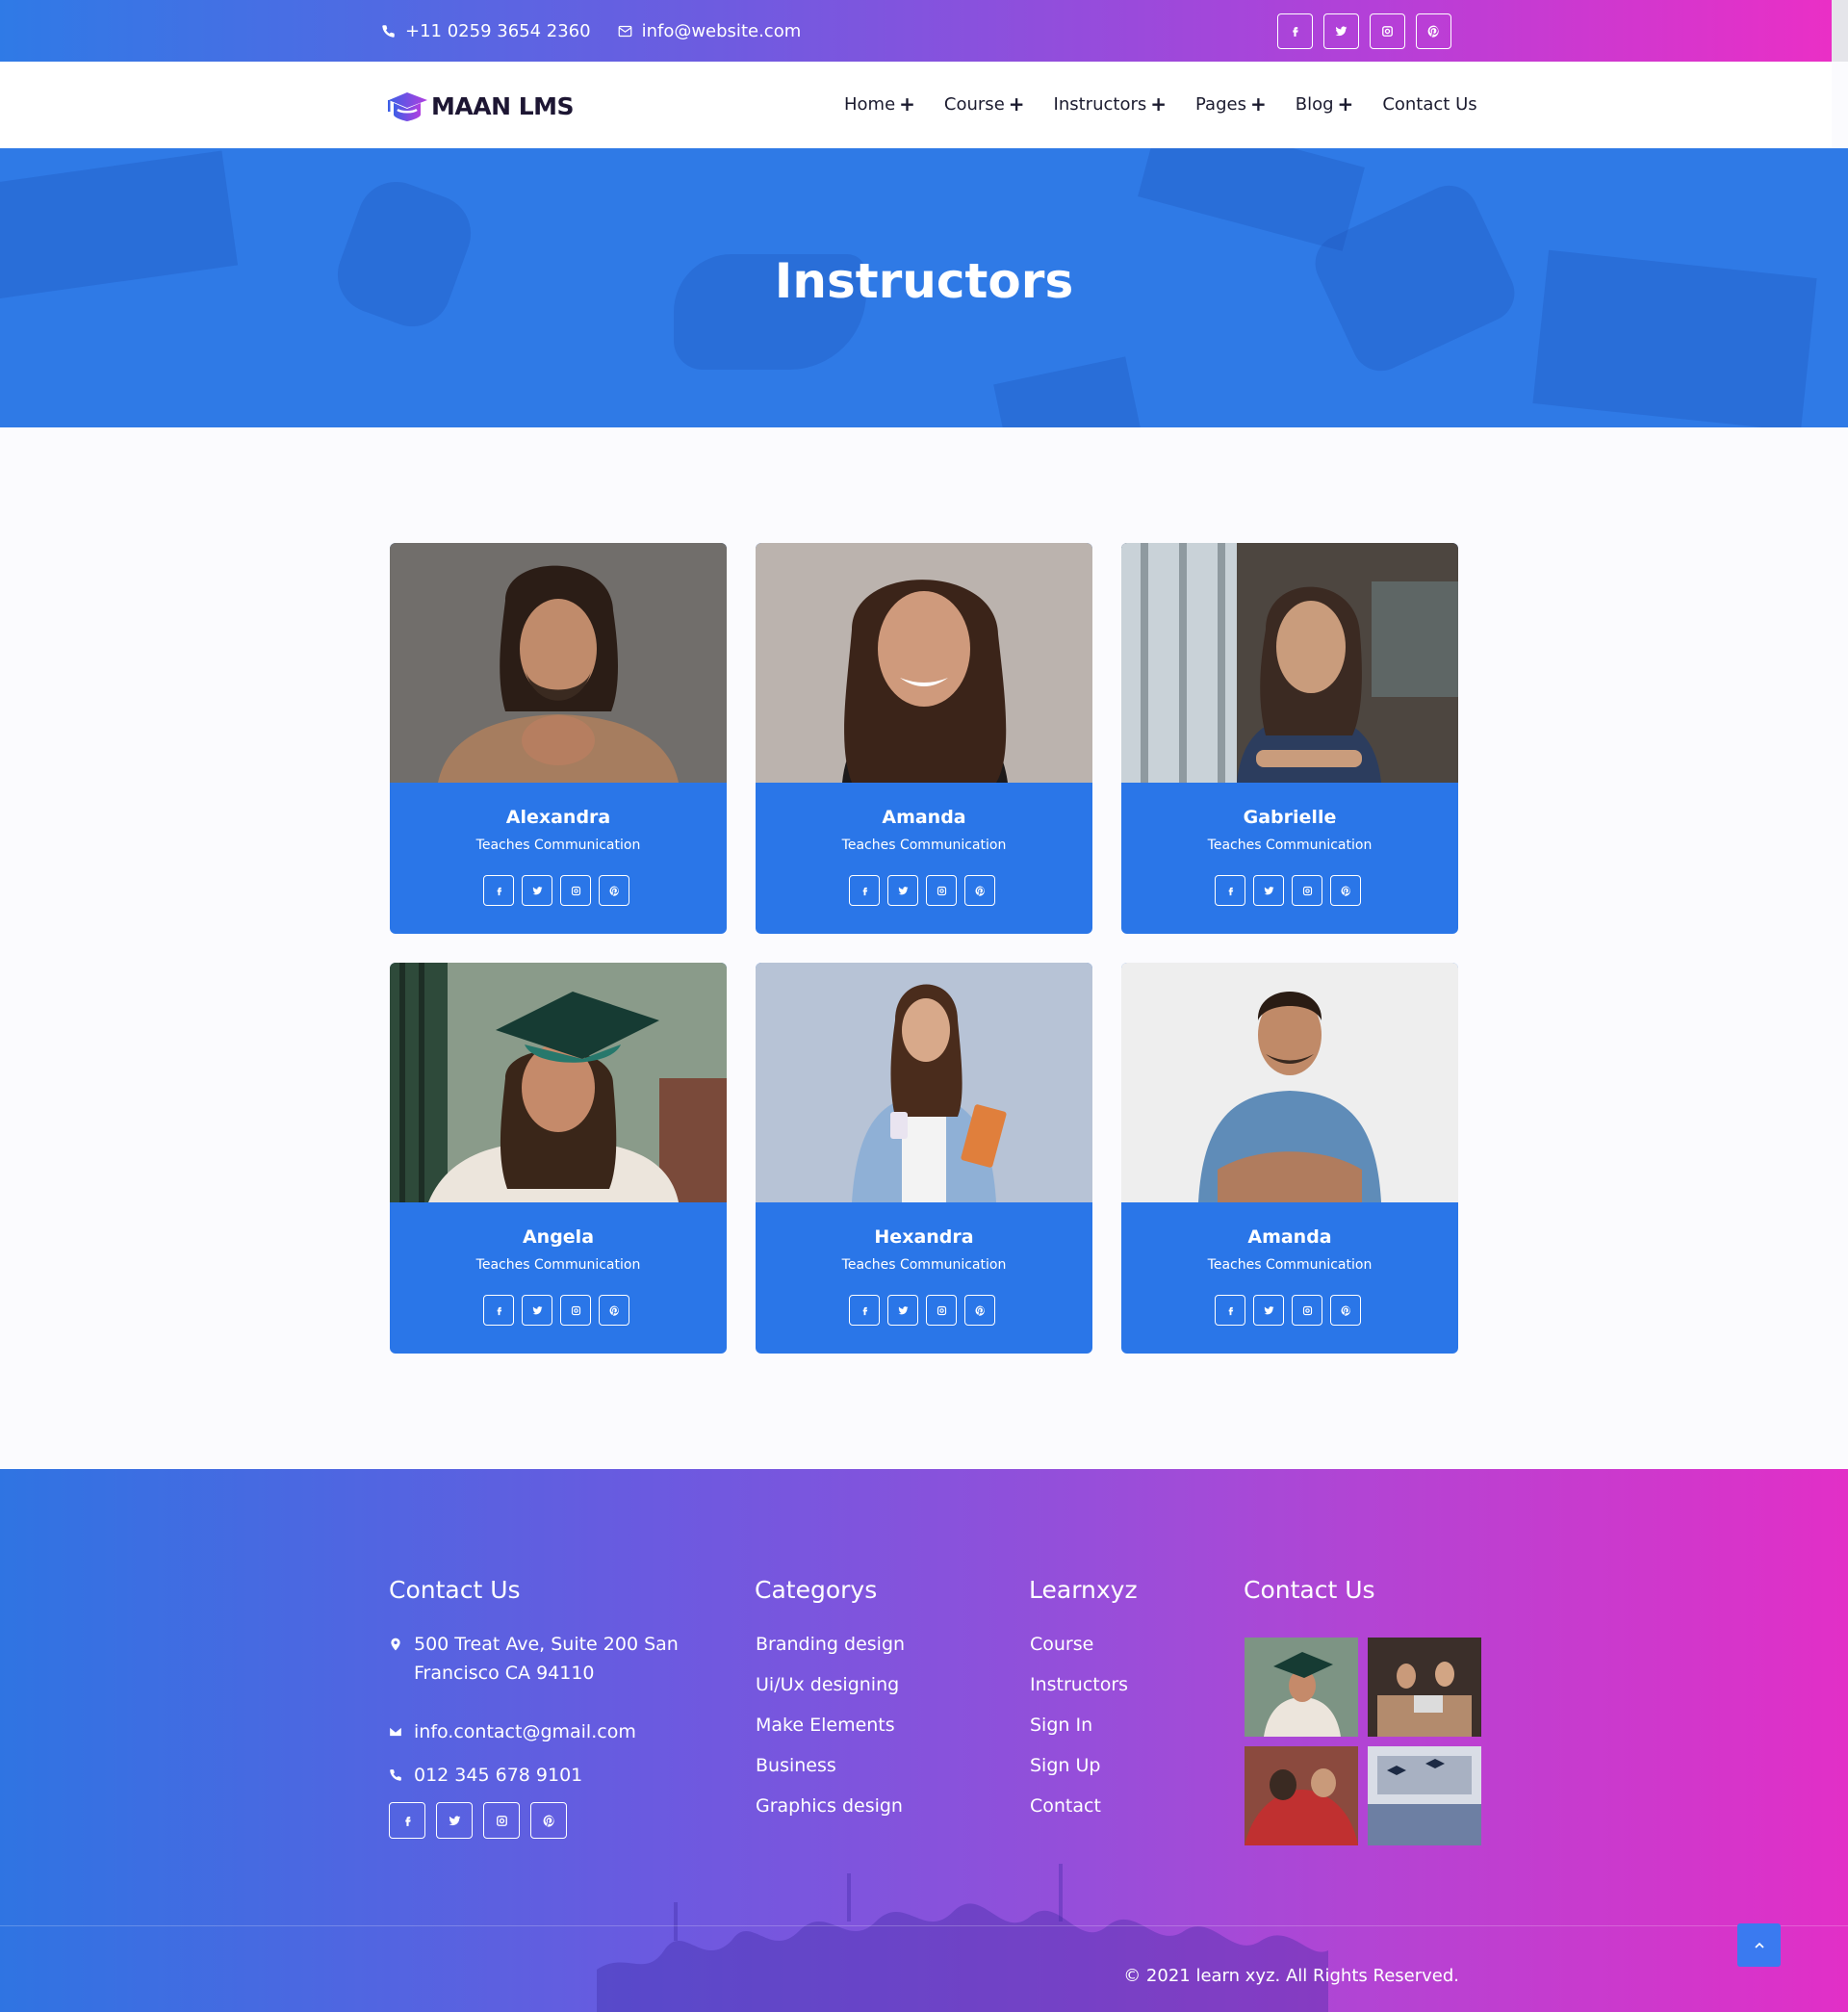 This screenshot has width=1848, height=2012. What do you see at coordinates (546, 1645) in the screenshot?
I see `footer-address-line1: 500 Treat Ave, Suite 200 San` at bounding box center [546, 1645].